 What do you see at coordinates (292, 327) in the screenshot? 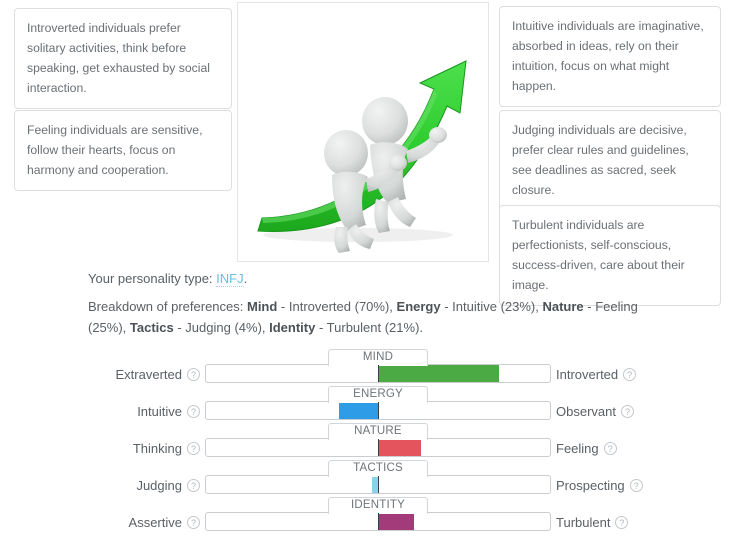
I see `breakdown-label-identity: Identity` at bounding box center [292, 327].